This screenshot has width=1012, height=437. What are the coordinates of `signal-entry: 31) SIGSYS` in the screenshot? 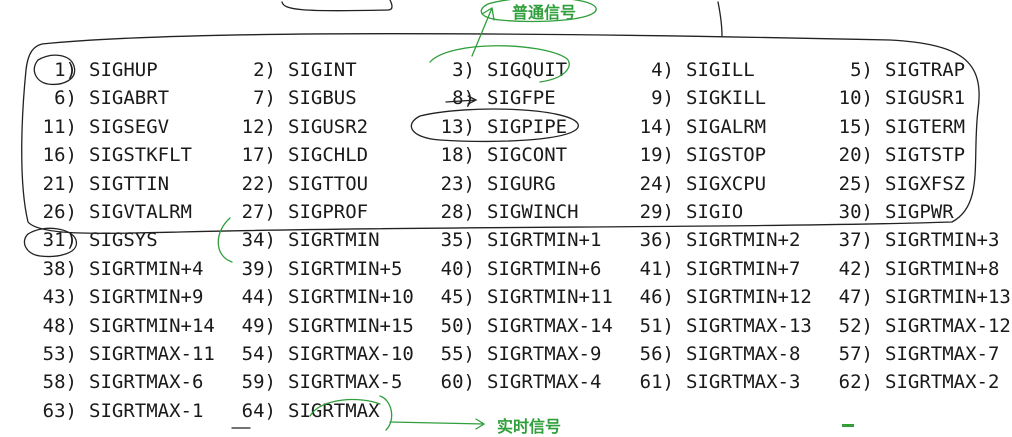 It's located at (92, 240).